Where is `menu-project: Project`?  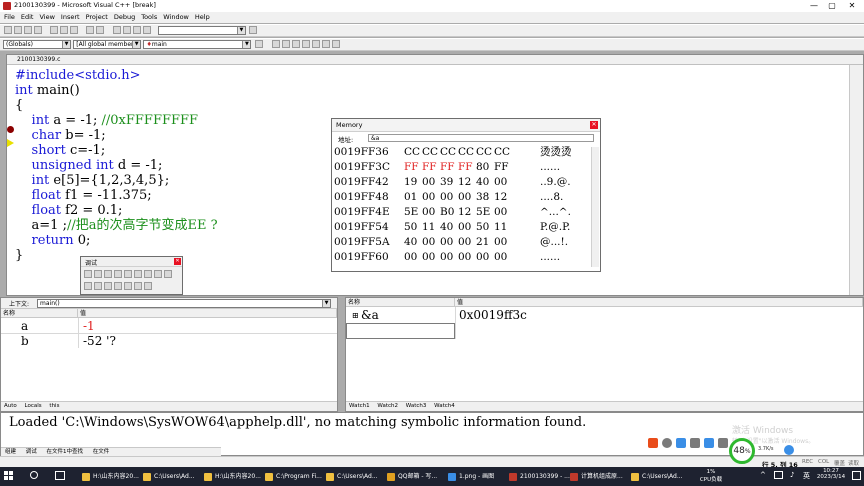 menu-project: Project is located at coordinates (97, 17).